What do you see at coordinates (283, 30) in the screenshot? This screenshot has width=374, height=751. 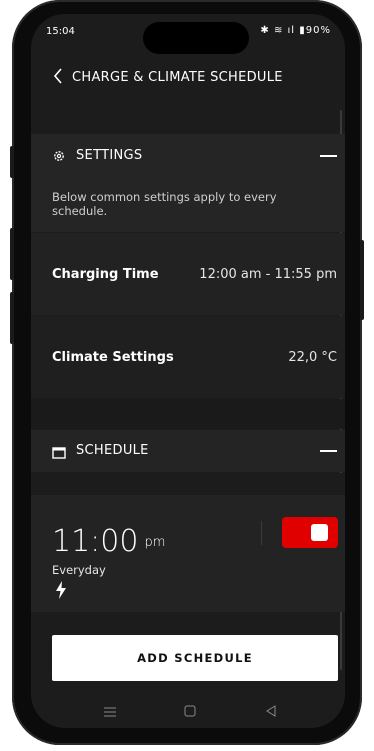 I see `status-icons: ✱ ≋ ıl ▮` at bounding box center [283, 30].